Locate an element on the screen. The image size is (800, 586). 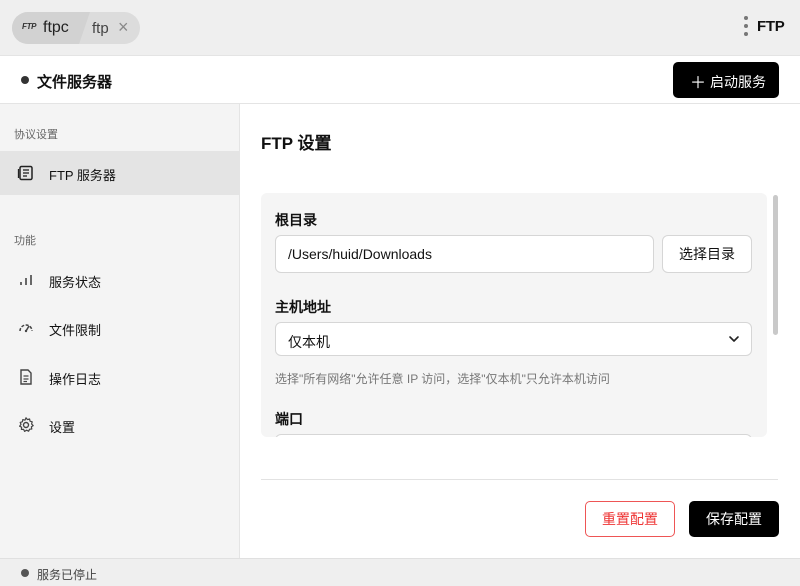
close-icon: × is located at coordinates (123, 27).